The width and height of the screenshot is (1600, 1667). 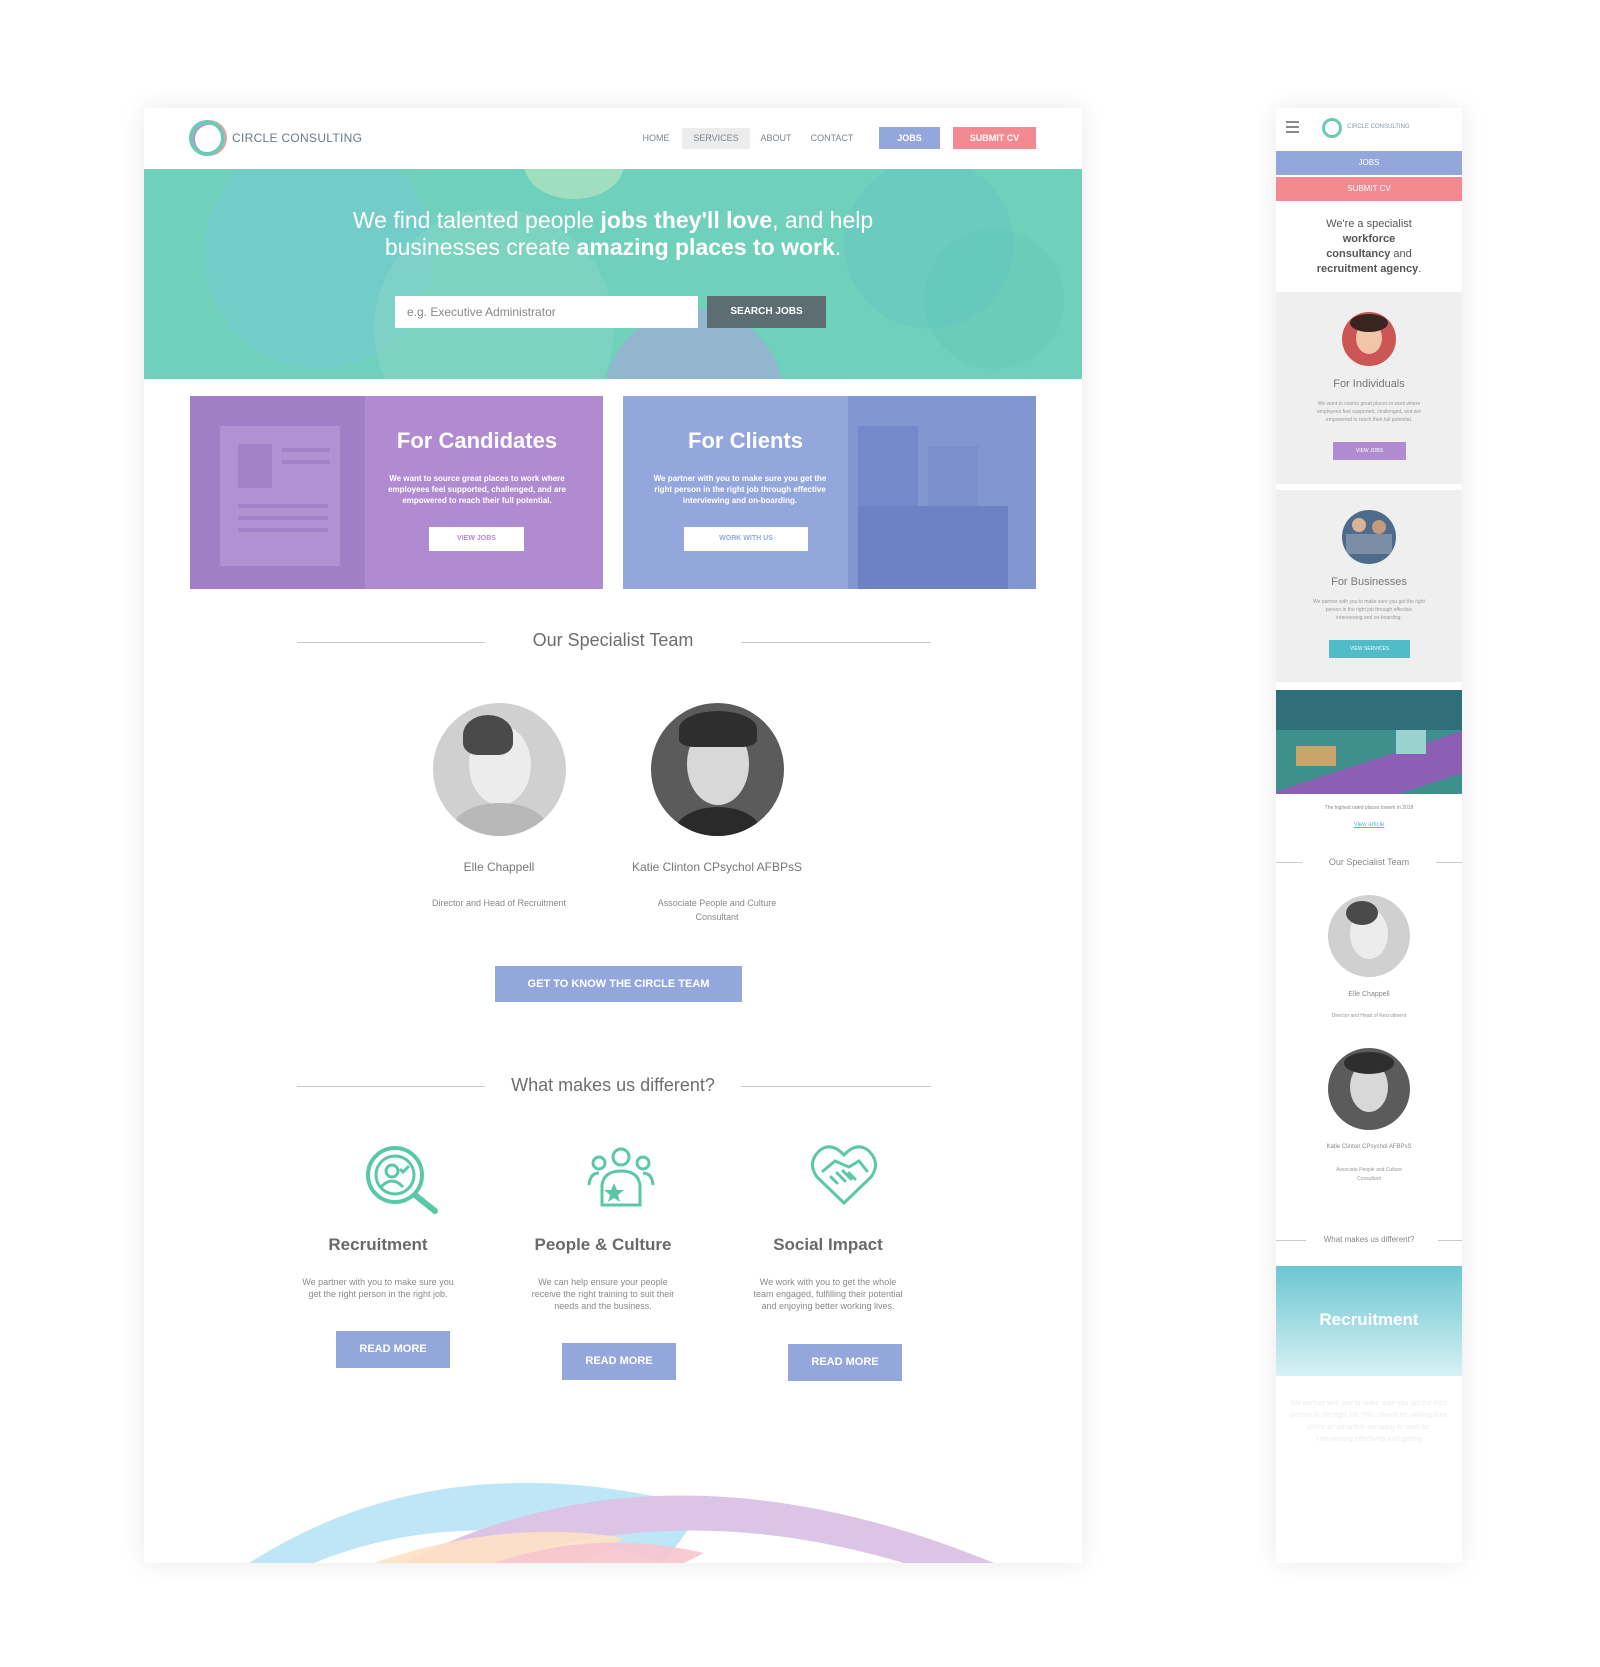 What do you see at coordinates (844, 1175) in the screenshot?
I see `heart-handshake-icon` at bounding box center [844, 1175].